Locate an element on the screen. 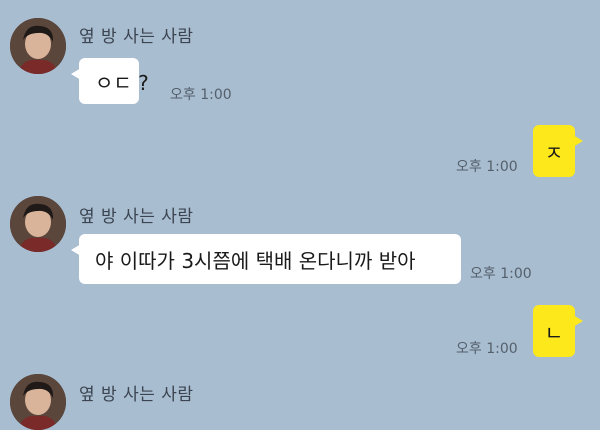 This screenshot has width=600, height=430. message-bubble: ㄴ is located at coordinates (558, 331).